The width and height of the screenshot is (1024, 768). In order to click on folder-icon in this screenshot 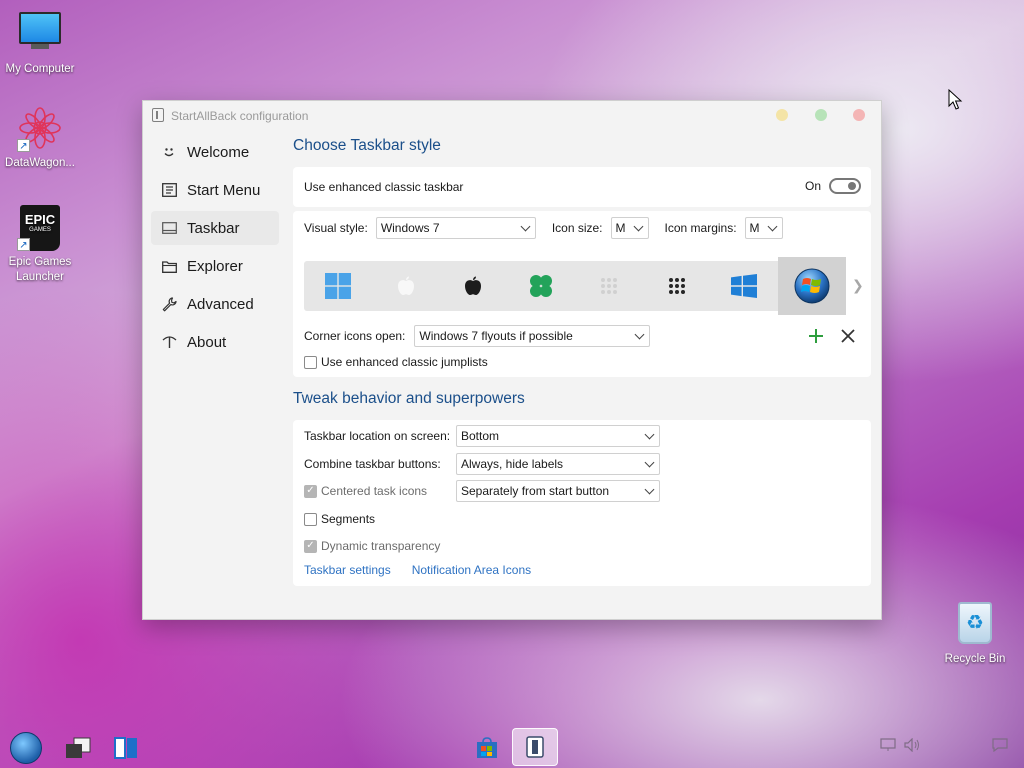, I will do `click(169, 266)`.